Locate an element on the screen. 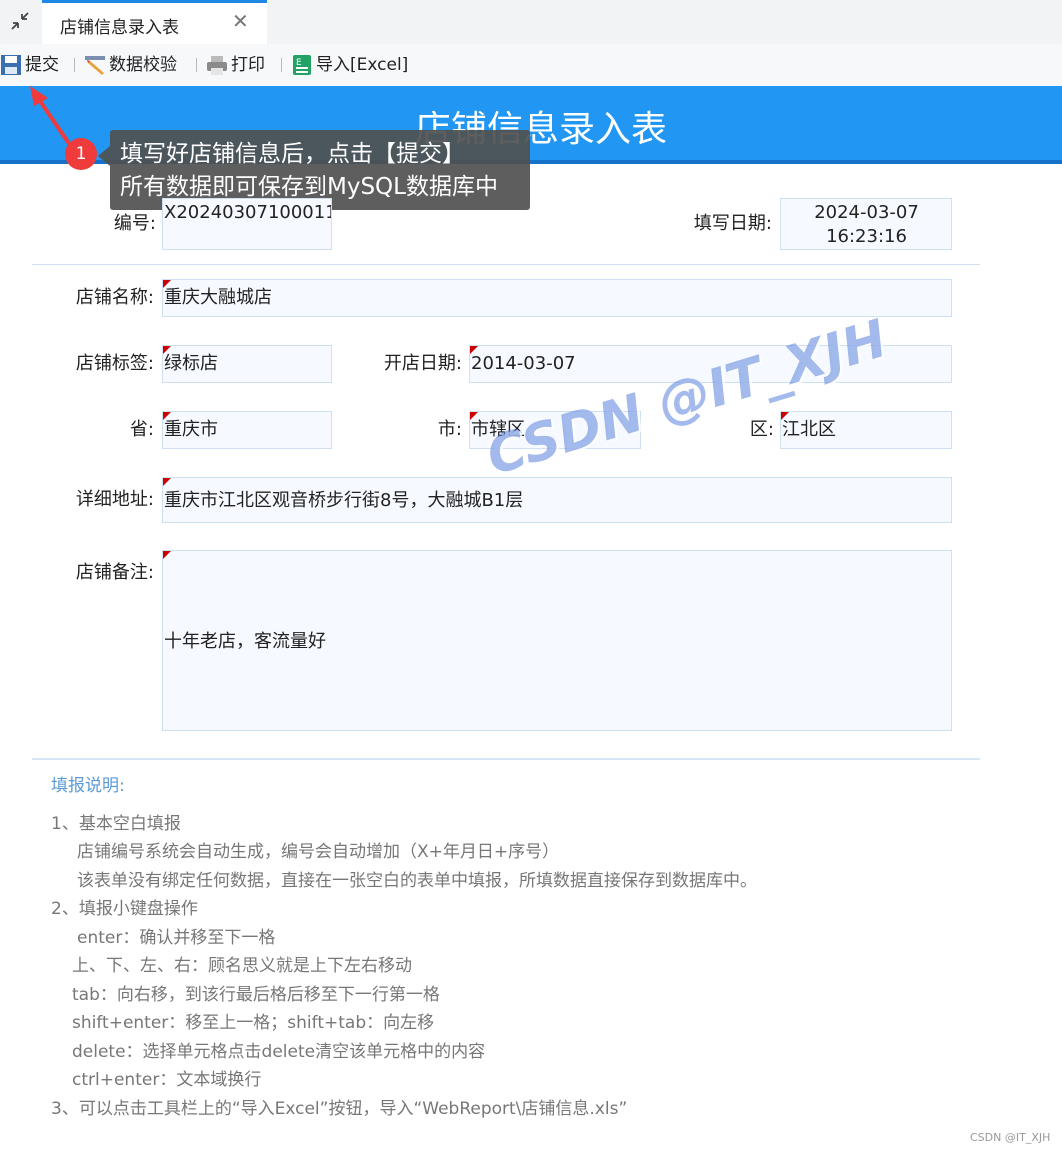 The height and width of the screenshot is (1153, 1062). tab-store-info: 店铺信息录入表 ✕ is located at coordinates (154, 22).